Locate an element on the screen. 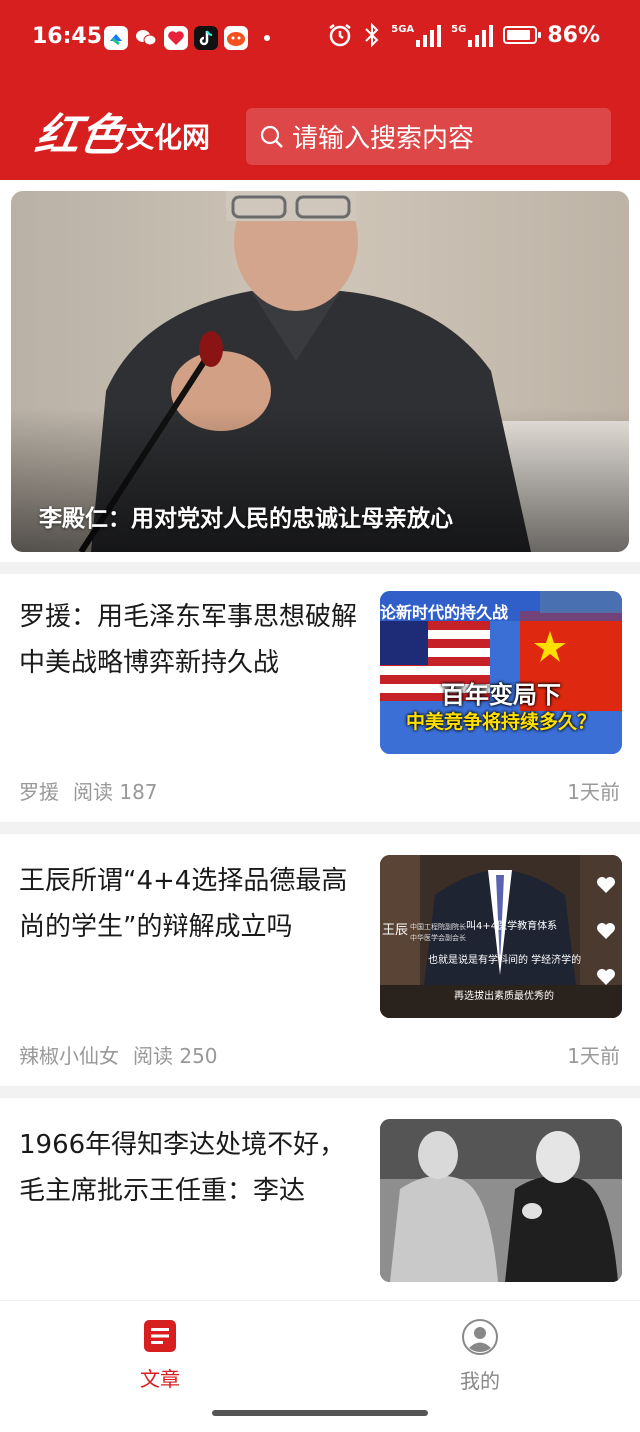 The height and width of the screenshot is (1432, 640). alipay-icon is located at coordinates (116, 38).